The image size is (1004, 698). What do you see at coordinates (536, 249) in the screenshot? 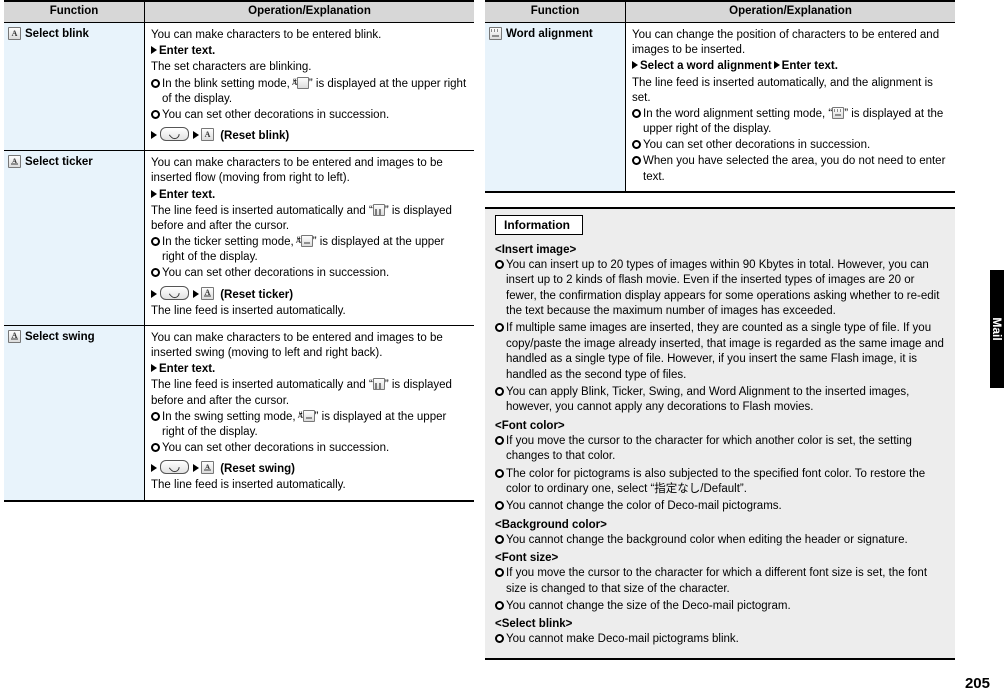
I see `information-heading: <Insert image>` at bounding box center [536, 249].